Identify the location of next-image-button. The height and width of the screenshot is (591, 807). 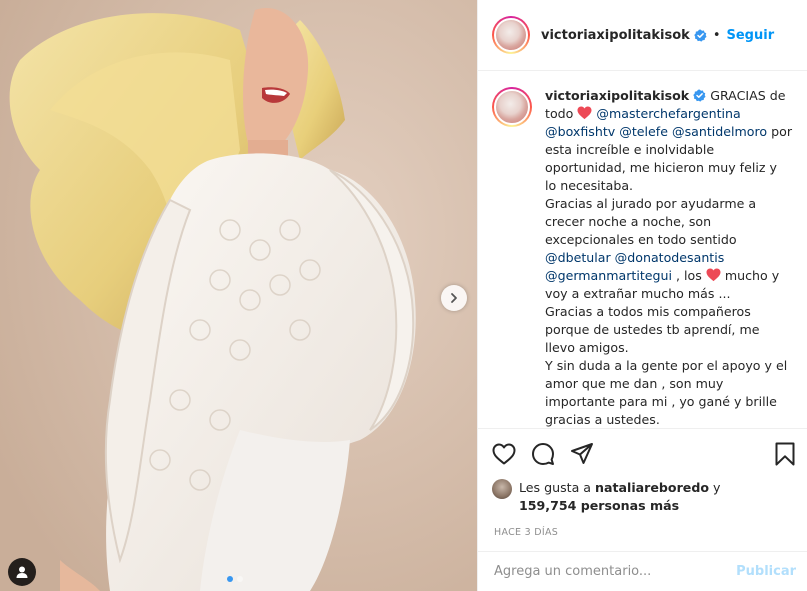
(454, 298).